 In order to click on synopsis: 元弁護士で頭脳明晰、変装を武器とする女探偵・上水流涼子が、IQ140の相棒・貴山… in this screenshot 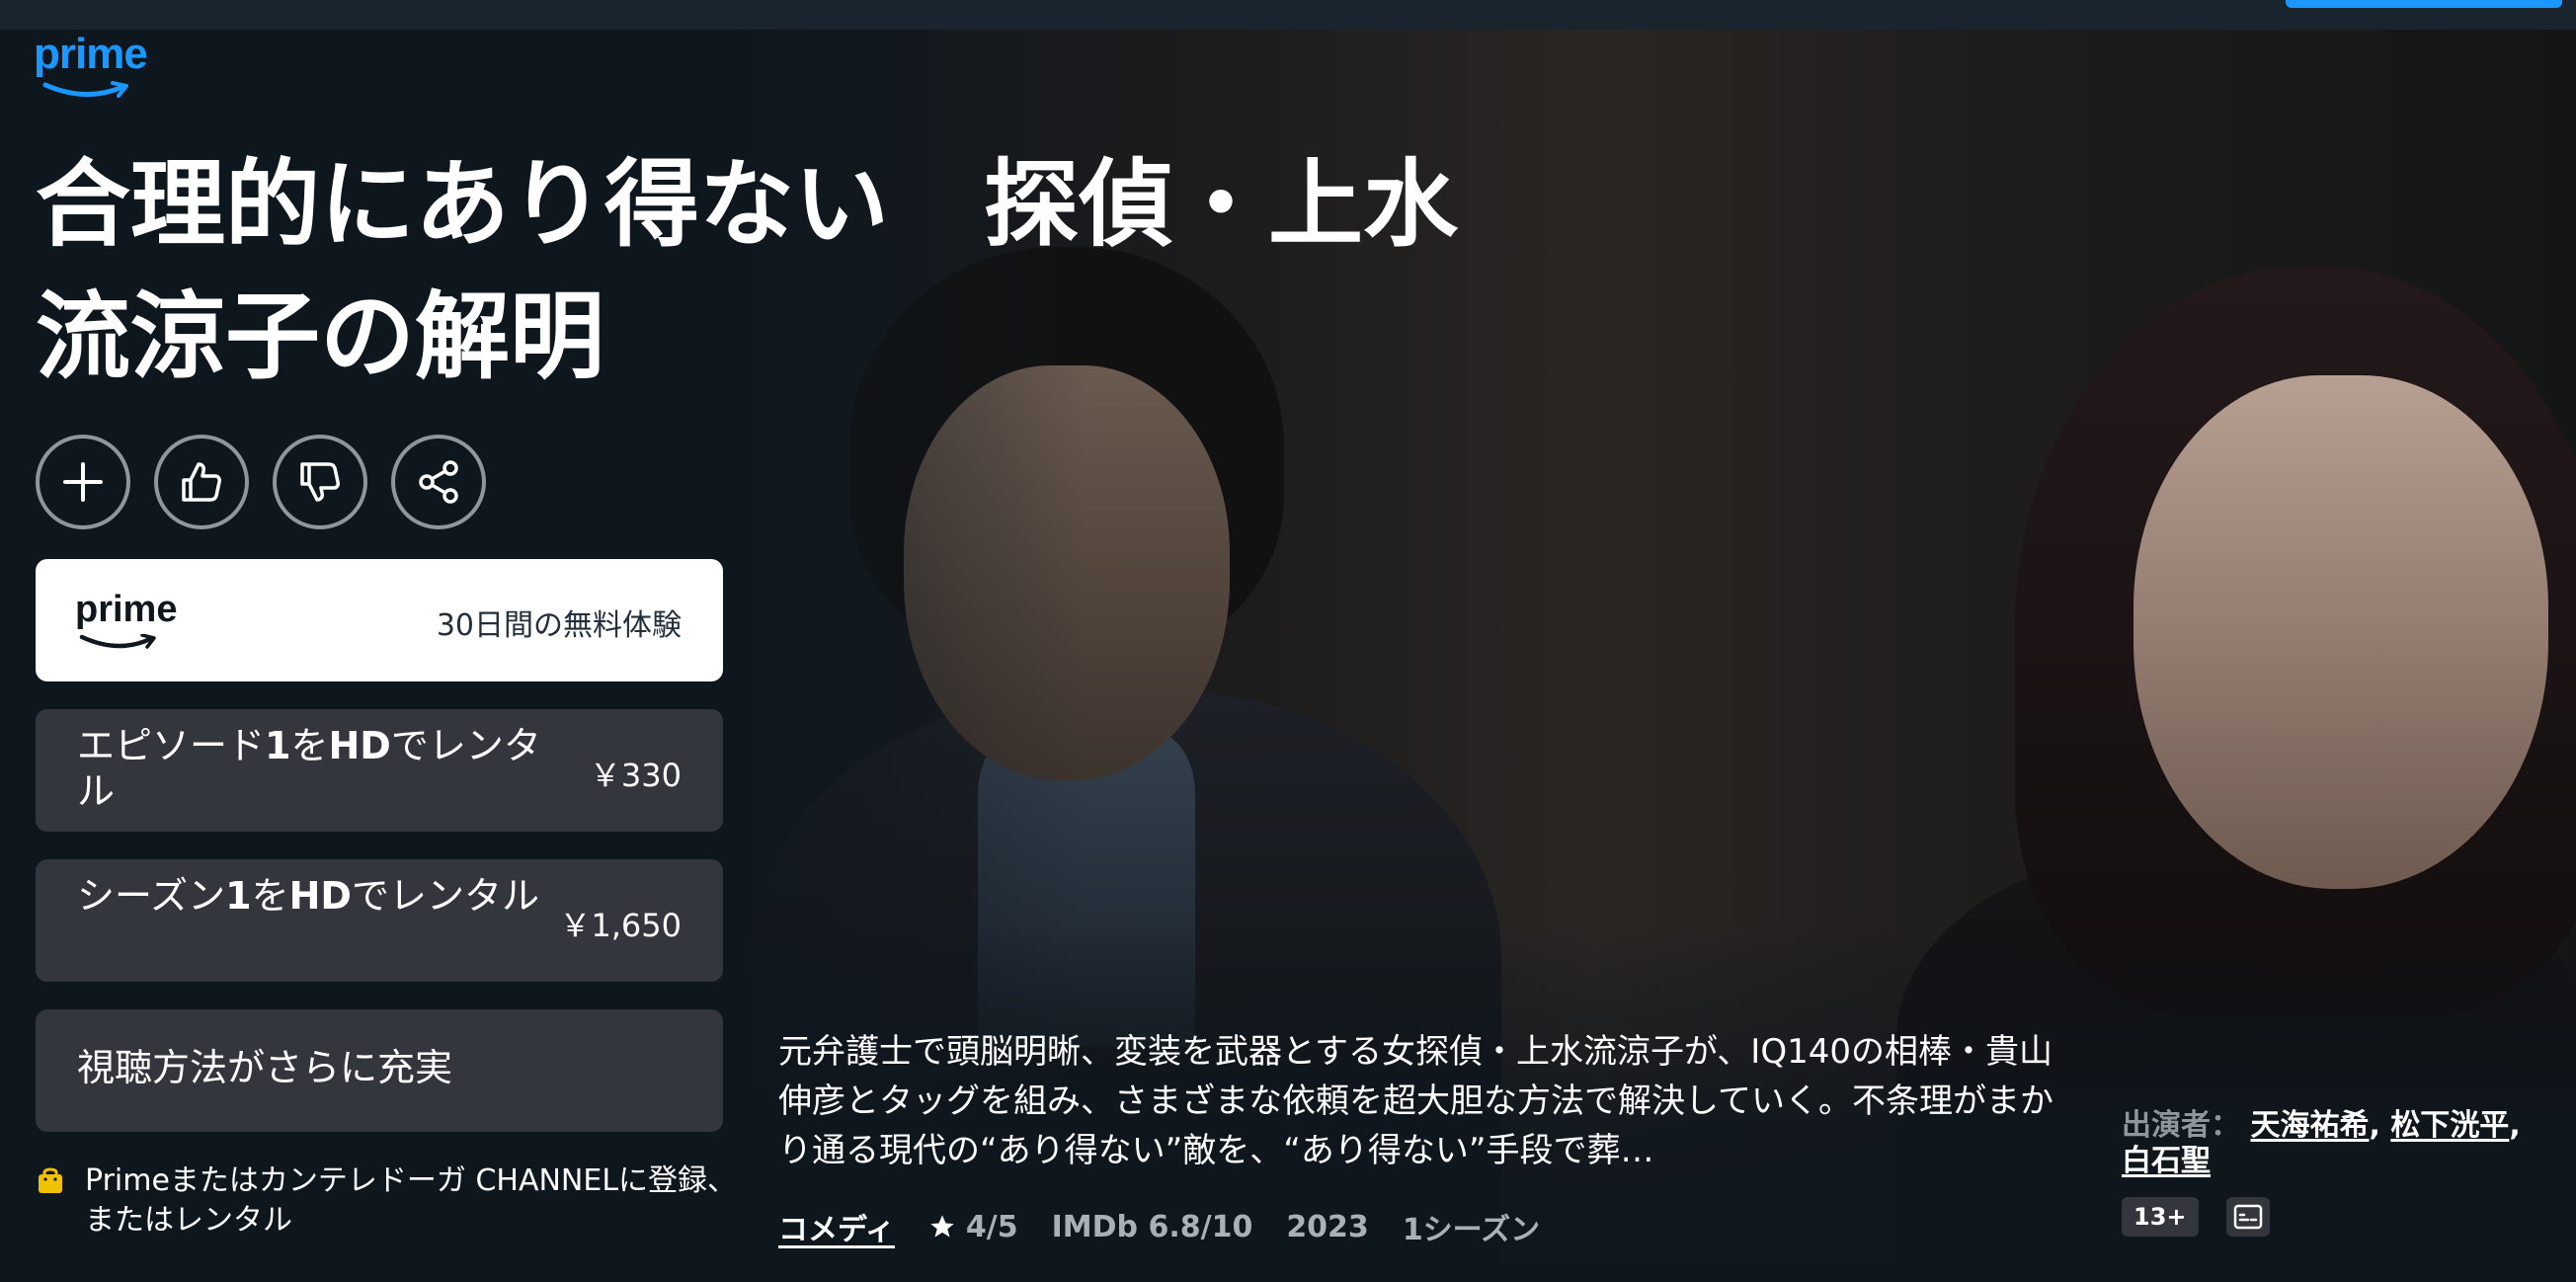, I will do `click(1415, 1101)`.